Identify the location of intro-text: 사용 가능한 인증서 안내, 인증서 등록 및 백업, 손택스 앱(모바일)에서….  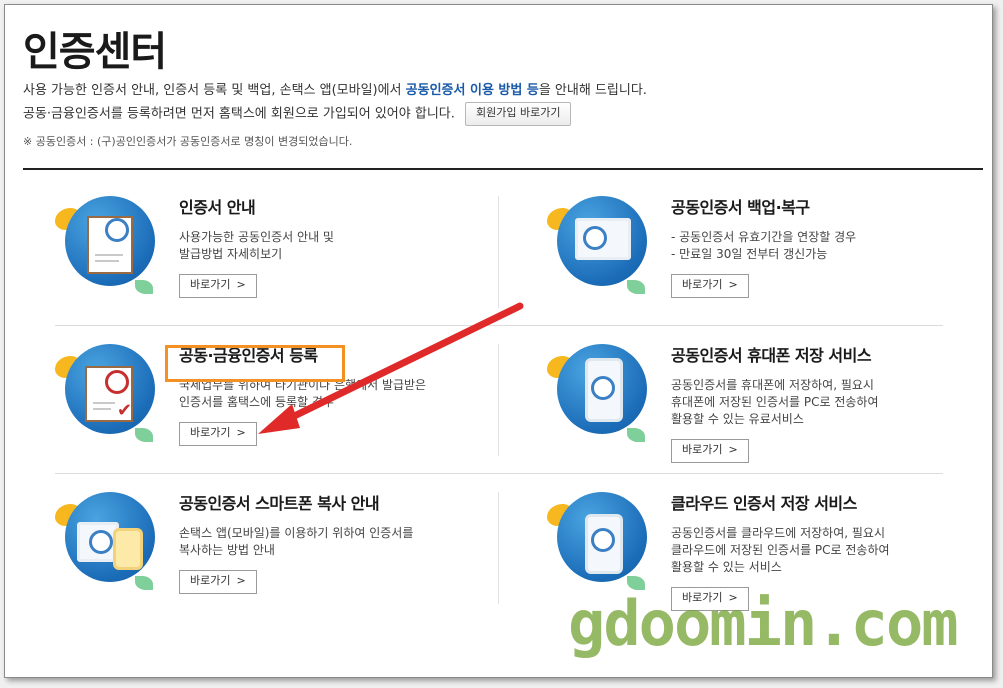
(335, 103).